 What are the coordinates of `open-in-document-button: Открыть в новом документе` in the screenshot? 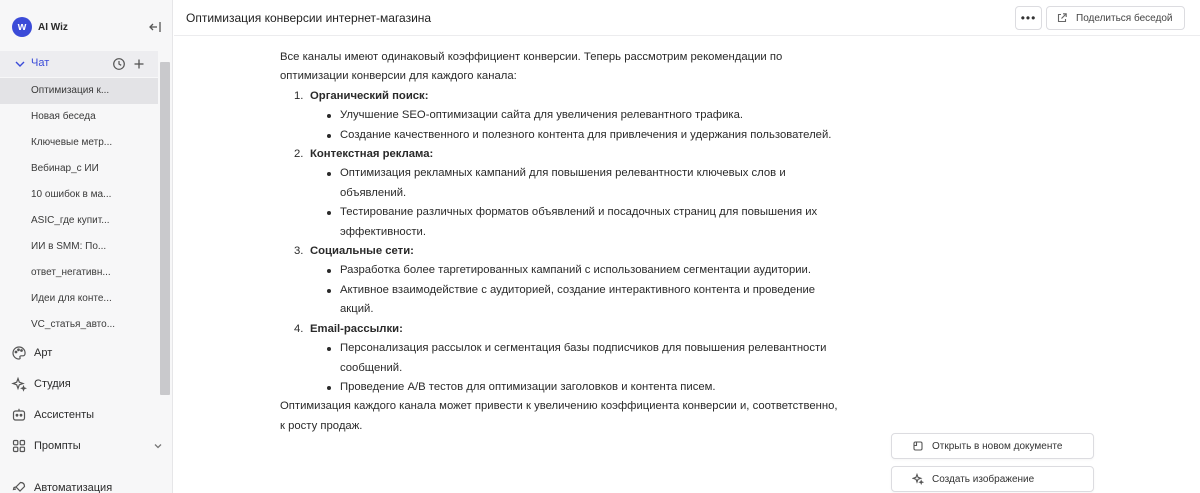 It's located at (992, 446).